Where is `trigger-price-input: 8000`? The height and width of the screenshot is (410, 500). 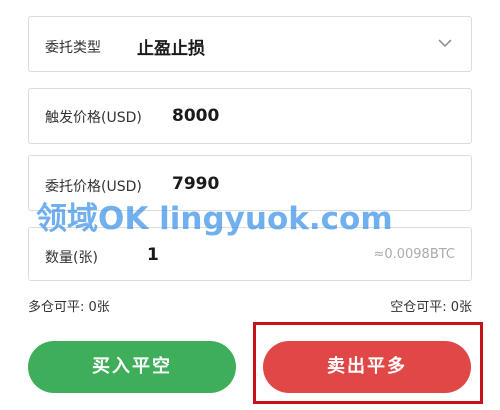
trigger-price-input: 8000 is located at coordinates (195, 116).